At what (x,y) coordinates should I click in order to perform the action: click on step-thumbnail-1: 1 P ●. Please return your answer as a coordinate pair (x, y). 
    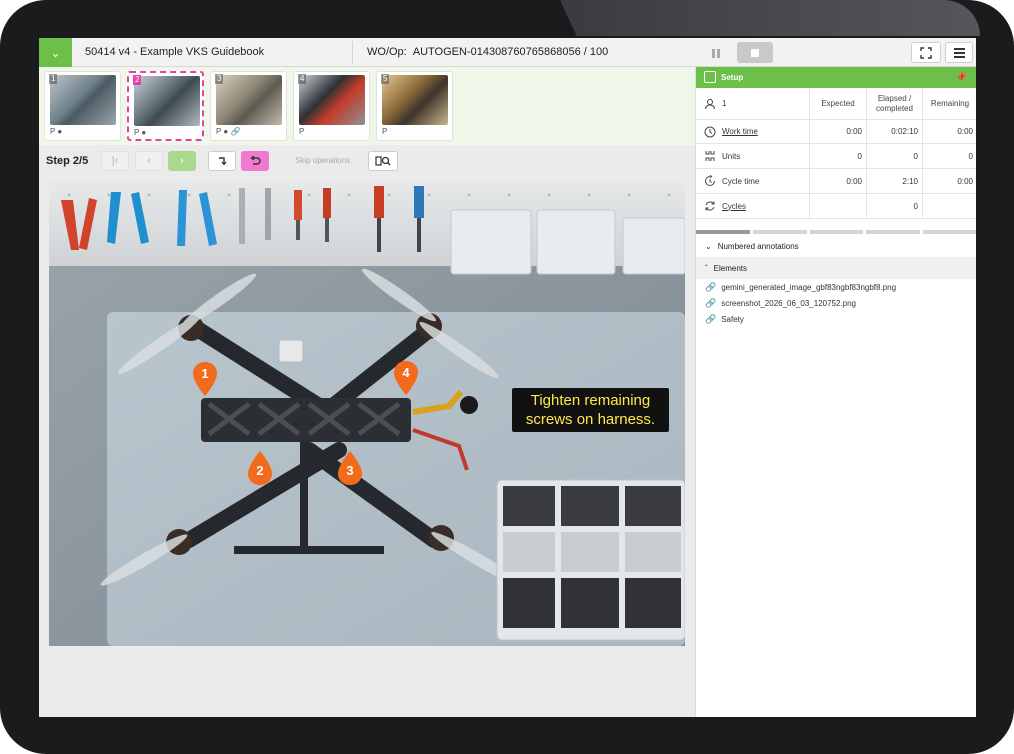
    Looking at the image, I should click on (82, 106).